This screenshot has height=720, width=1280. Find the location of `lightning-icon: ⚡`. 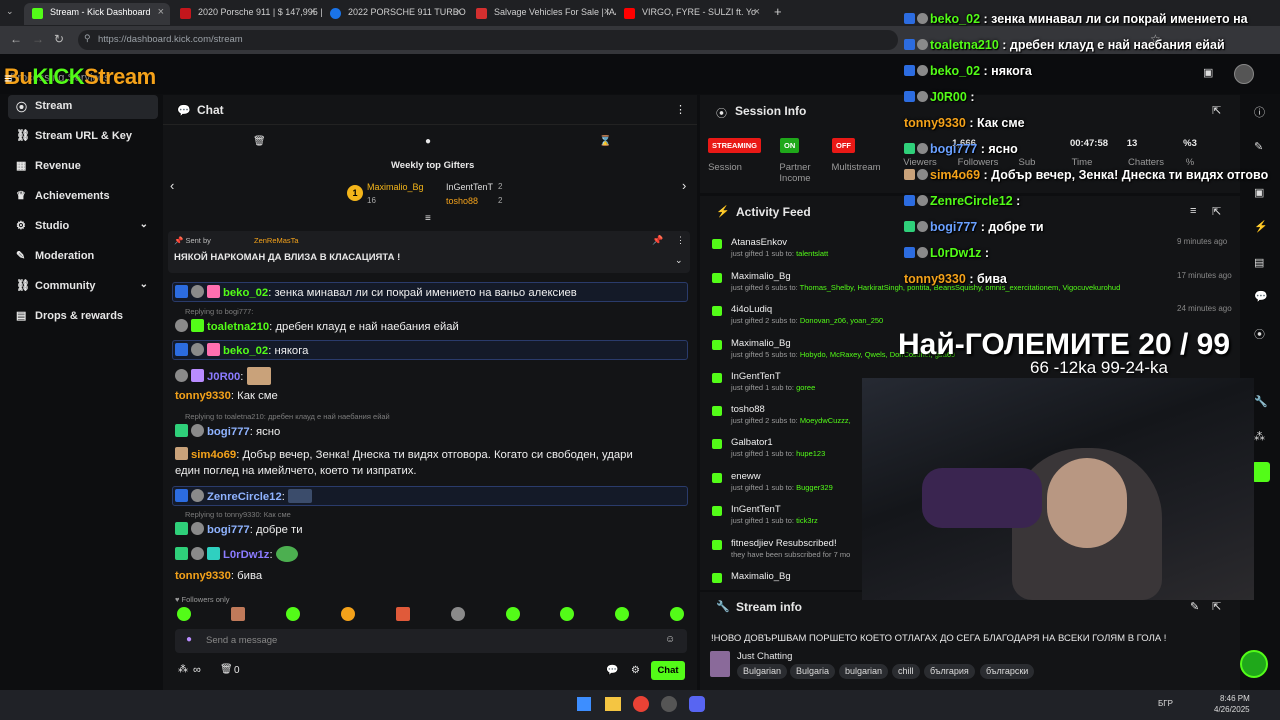

lightning-icon: ⚡ is located at coordinates (1261, 226).